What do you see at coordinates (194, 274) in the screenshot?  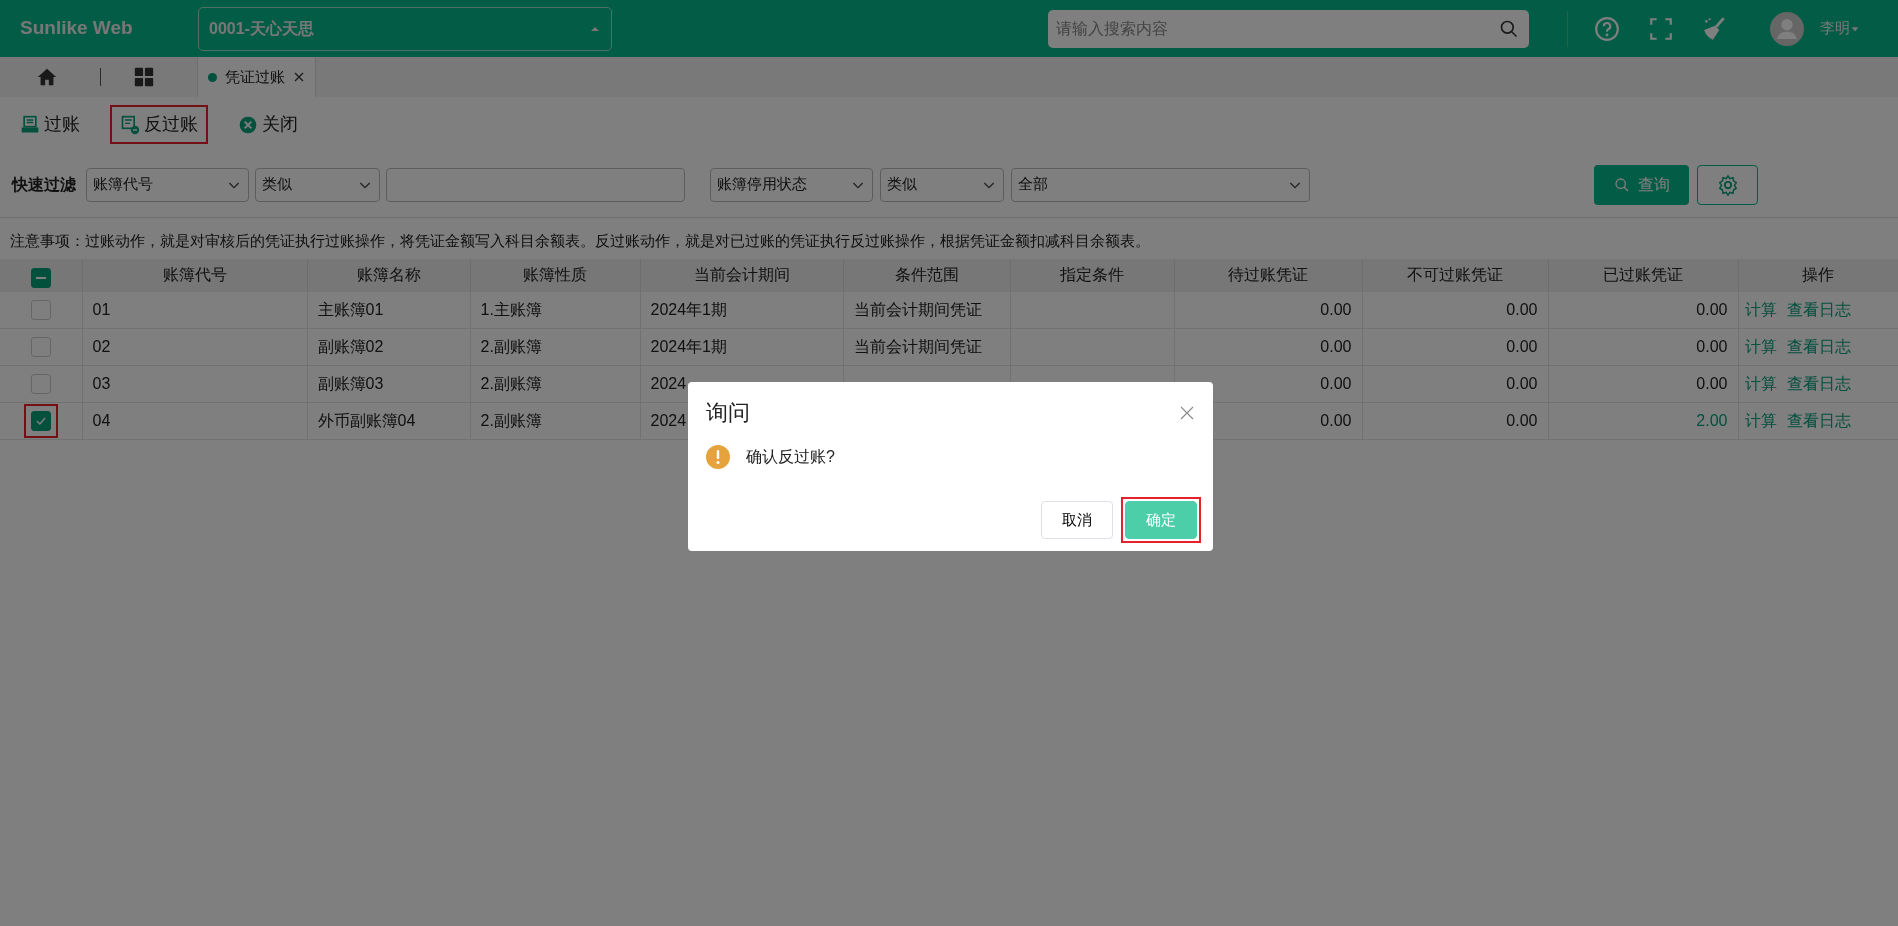 I see `column-header: 账簿代号` at bounding box center [194, 274].